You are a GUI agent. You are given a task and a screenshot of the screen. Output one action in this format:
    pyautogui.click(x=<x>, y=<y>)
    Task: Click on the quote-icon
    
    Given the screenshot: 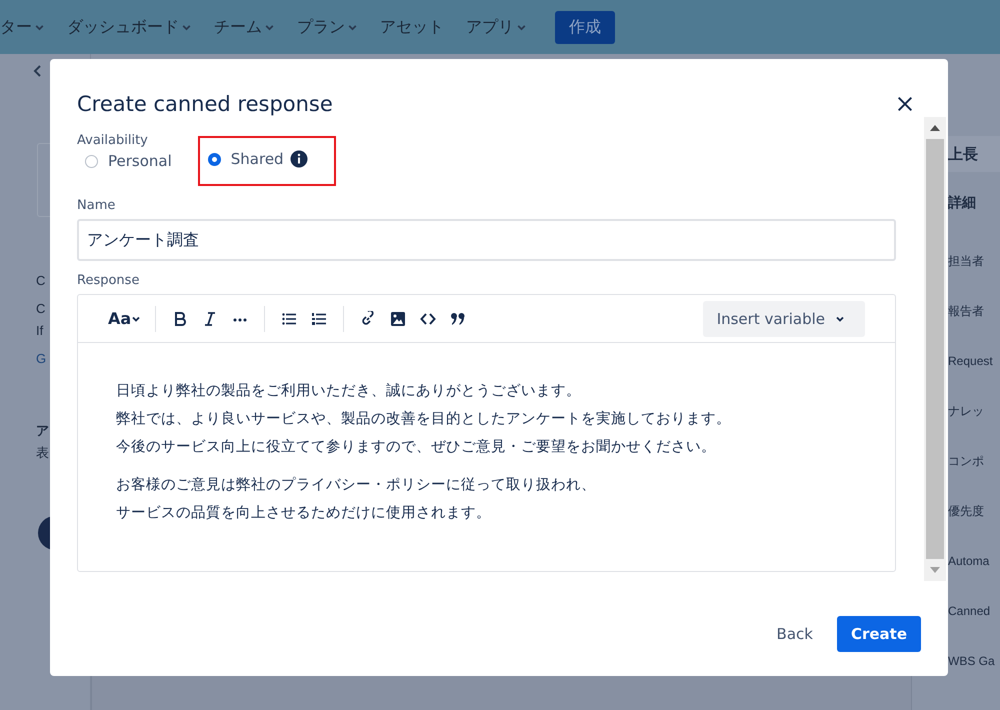 What is the action you would take?
    pyautogui.click(x=458, y=318)
    